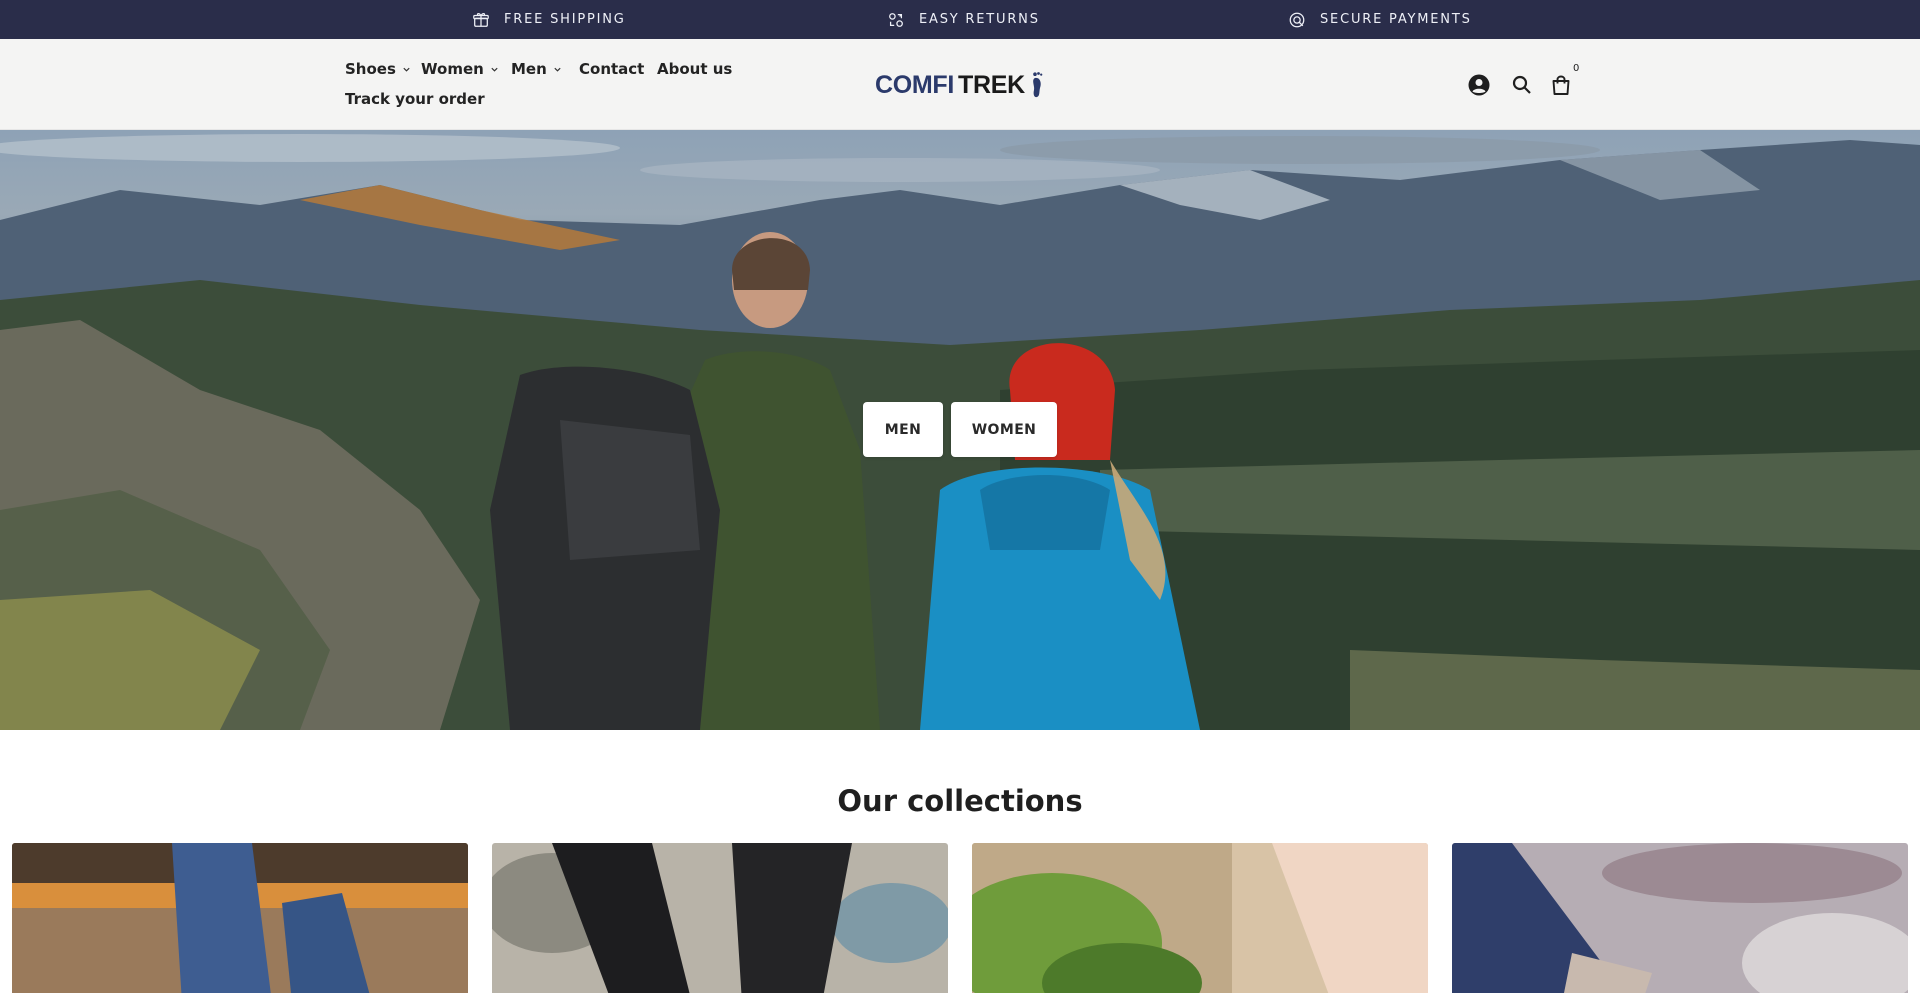 The height and width of the screenshot is (993, 1920). What do you see at coordinates (1576, 68) in the screenshot?
I see `cart-count-badge: 0` at bounding box center [1576, 68].